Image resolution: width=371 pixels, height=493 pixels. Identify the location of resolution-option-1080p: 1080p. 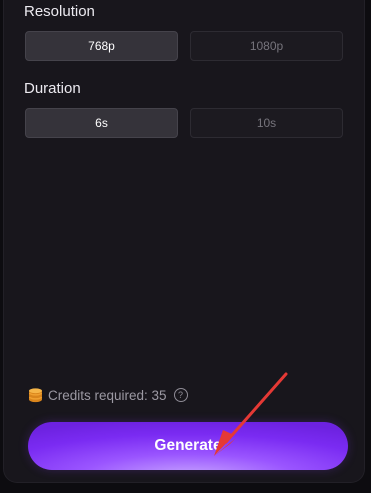
(266, 46).